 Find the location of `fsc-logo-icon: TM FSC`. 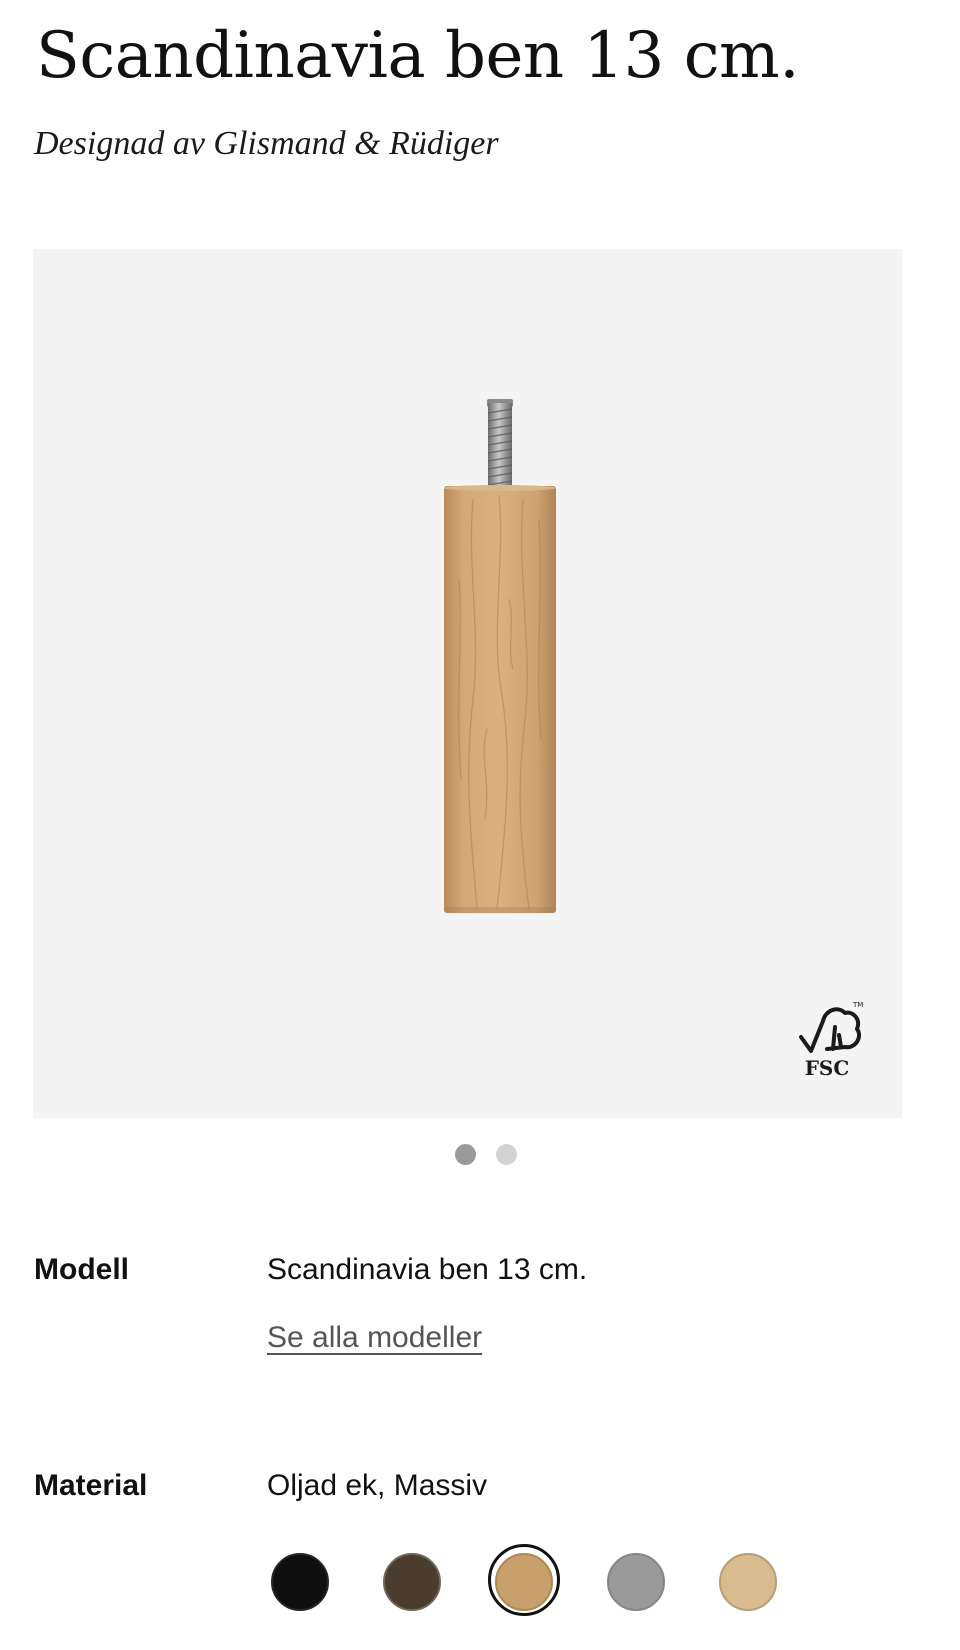

fsc-logo-icon: TM FSC is located at coordinates (831, 1040).